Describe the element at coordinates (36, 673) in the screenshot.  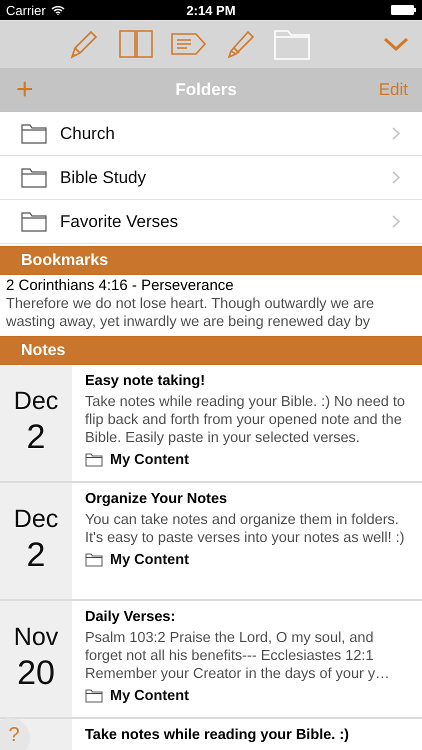
I see `note-day: 20` at that location.